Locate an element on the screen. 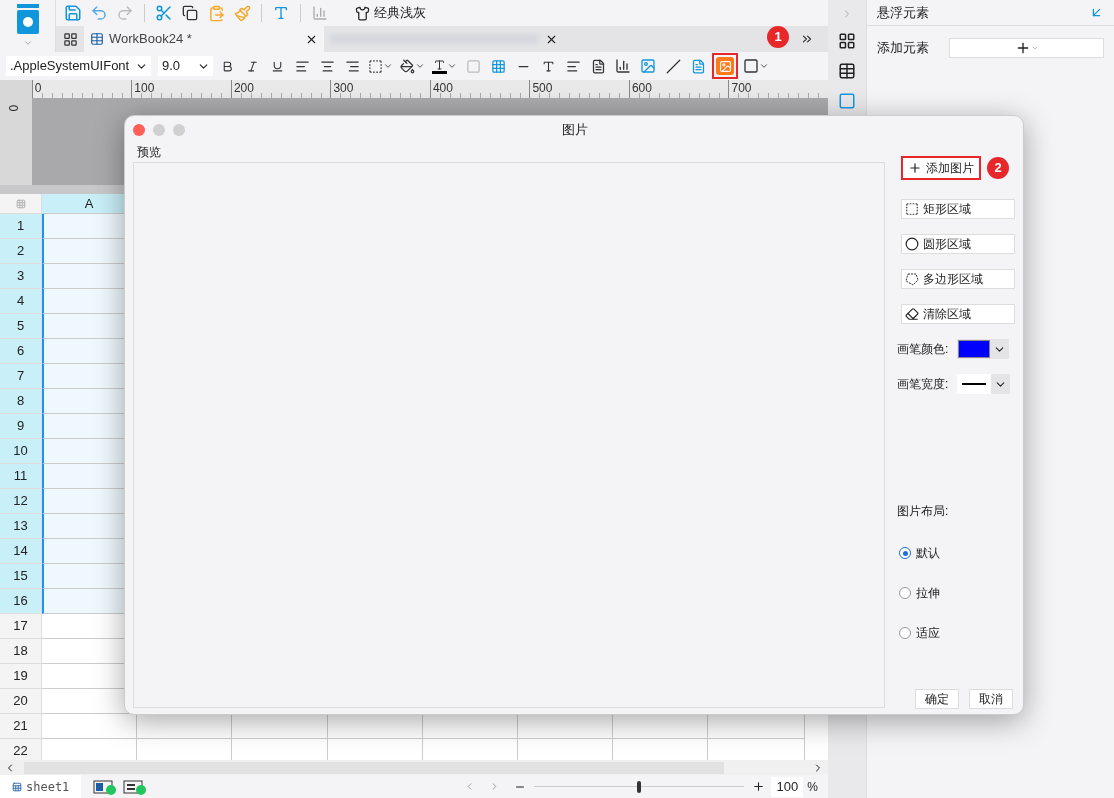 The height and width of the screenshot is (798, 1114). layout-label: 图片布局: is located at coordinates (923, 511).